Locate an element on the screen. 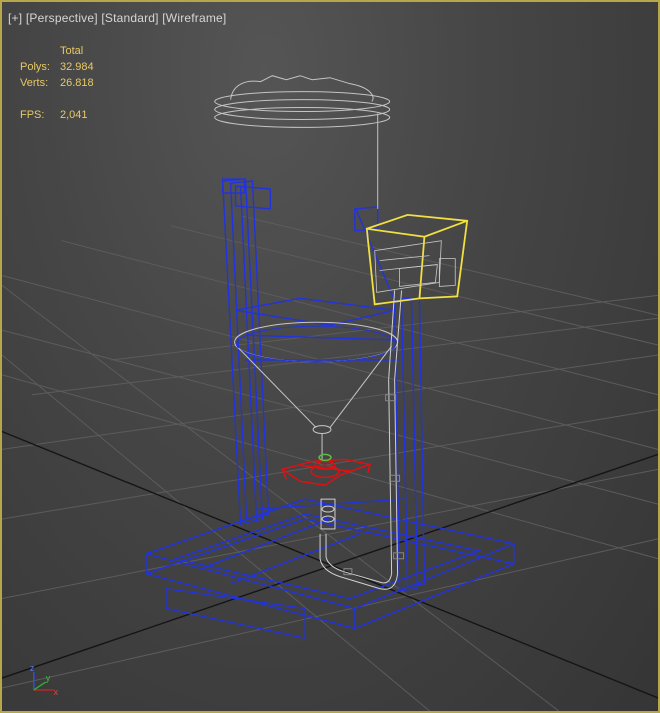  viewport-display-mode-menu: [Wireframe] is located at coordinates (194, 18).